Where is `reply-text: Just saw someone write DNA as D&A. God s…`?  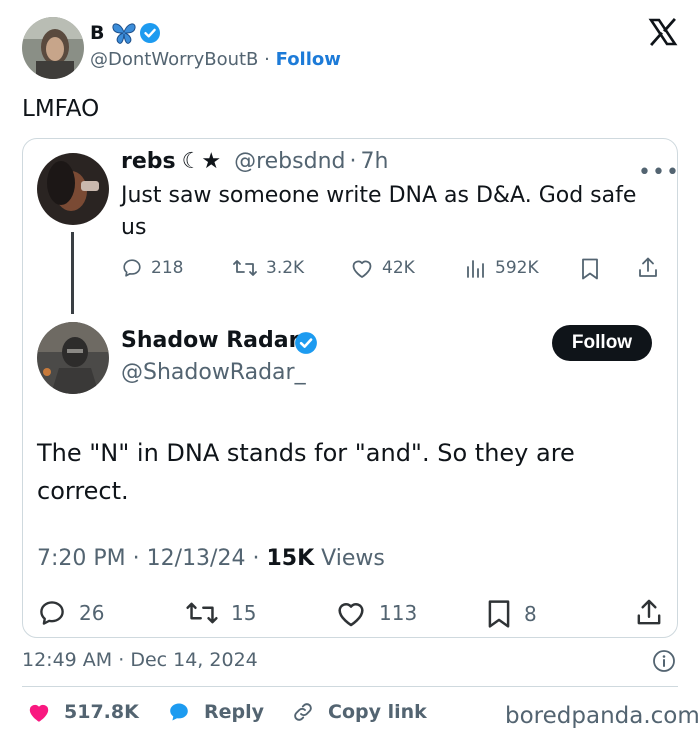
reply-text: Just saw someone write DNA as D&A. God s… is located at coordinates (379, 211).